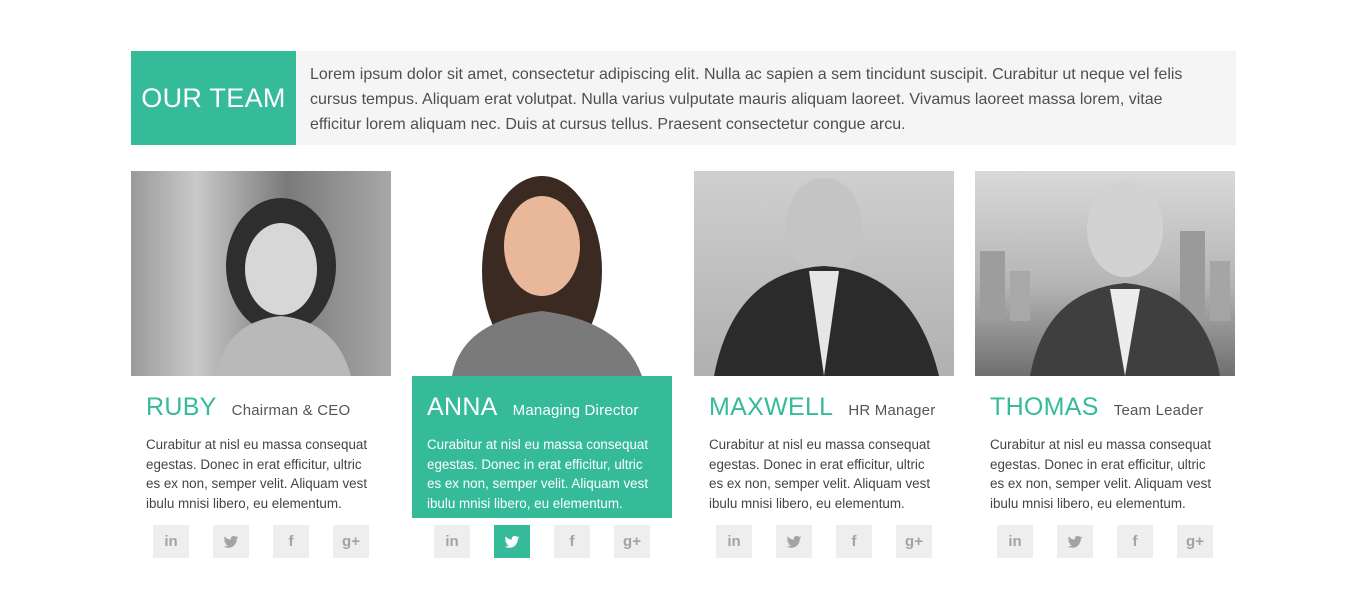 Image resolution: width=1366 pixels, height=610 pixels. Describe the element at coordinates (892, 410) in the screenshot. I see `member-role: HR Manager` at that location.